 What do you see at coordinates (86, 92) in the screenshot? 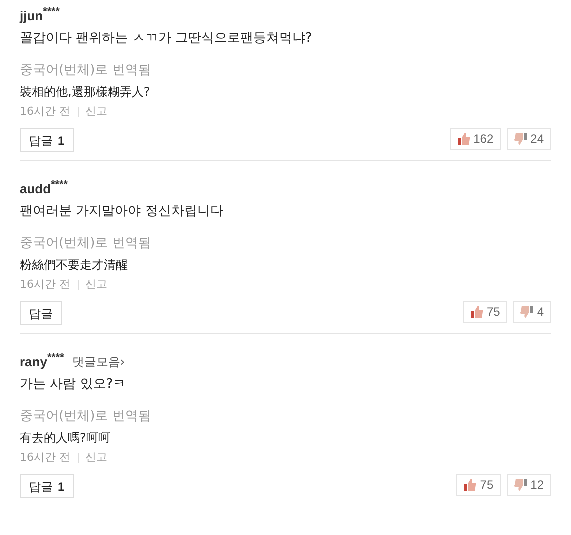
I see `translated-text: 裝相的他,還那樣糊弄人?` at bounding box center [86, 92].